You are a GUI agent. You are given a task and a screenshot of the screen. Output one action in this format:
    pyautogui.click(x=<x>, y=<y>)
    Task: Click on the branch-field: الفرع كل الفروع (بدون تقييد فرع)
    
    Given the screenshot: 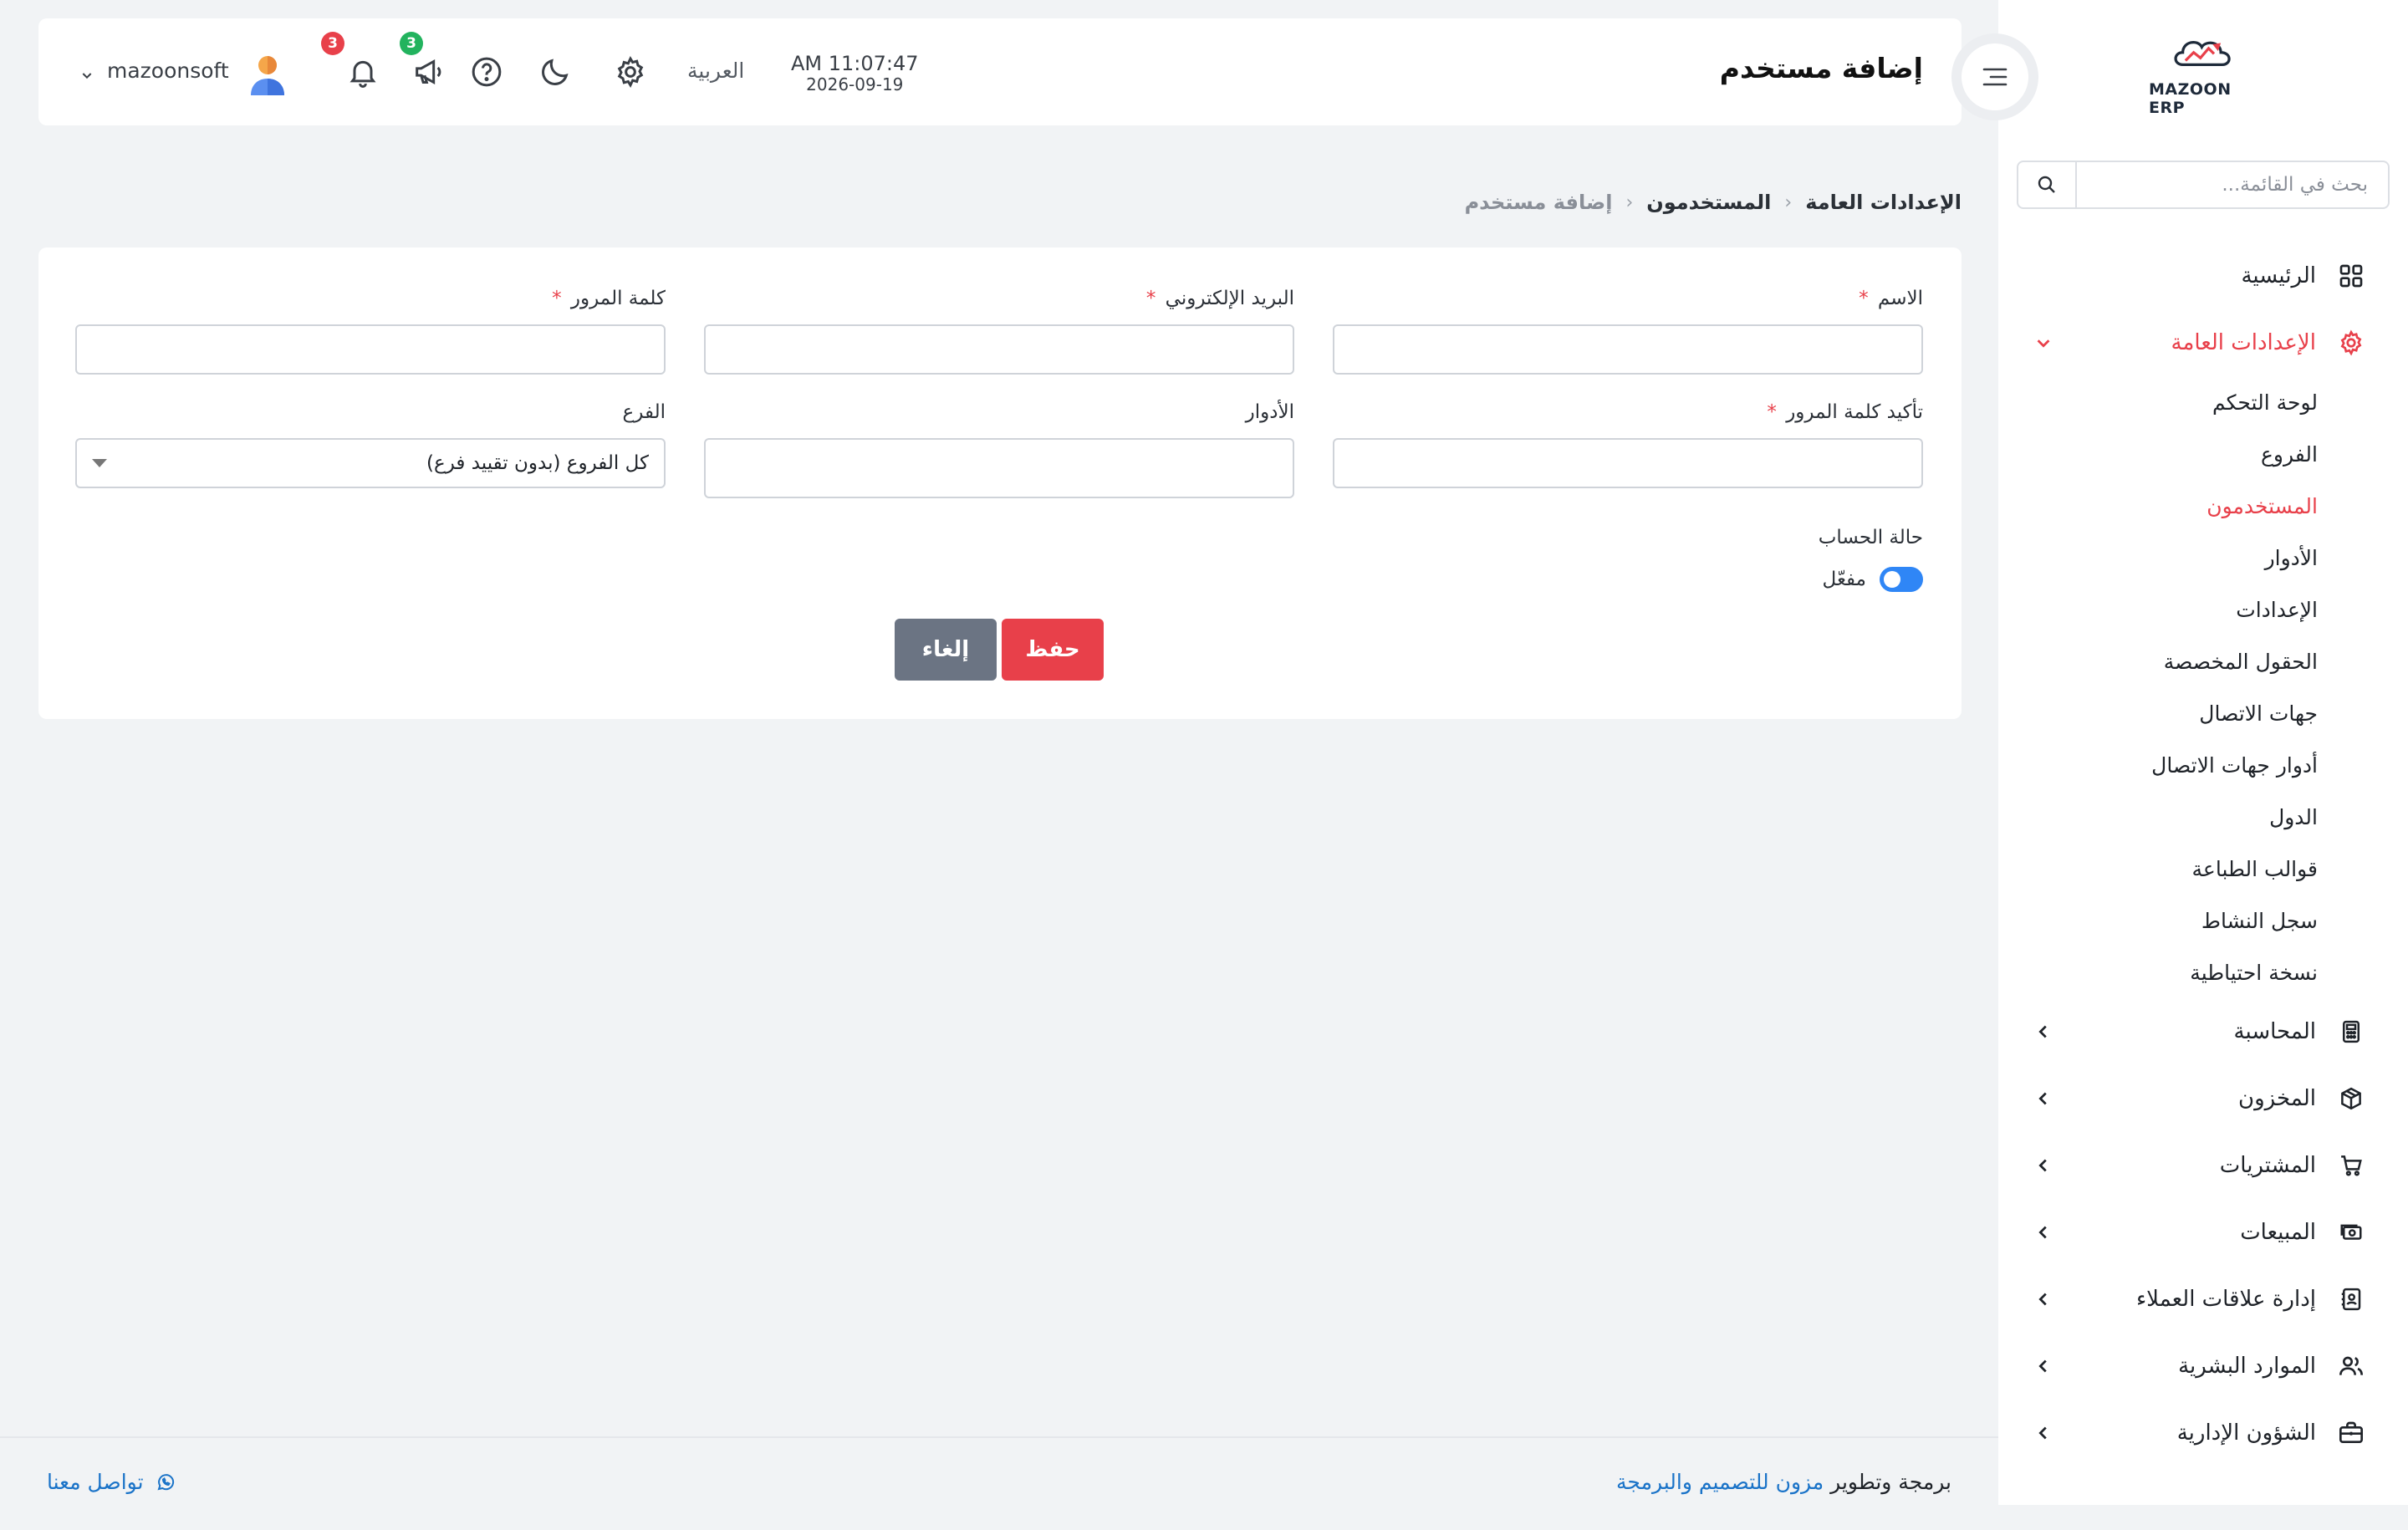 What is the action you would take?
    pyautogui.click(x=371, y=444)
    